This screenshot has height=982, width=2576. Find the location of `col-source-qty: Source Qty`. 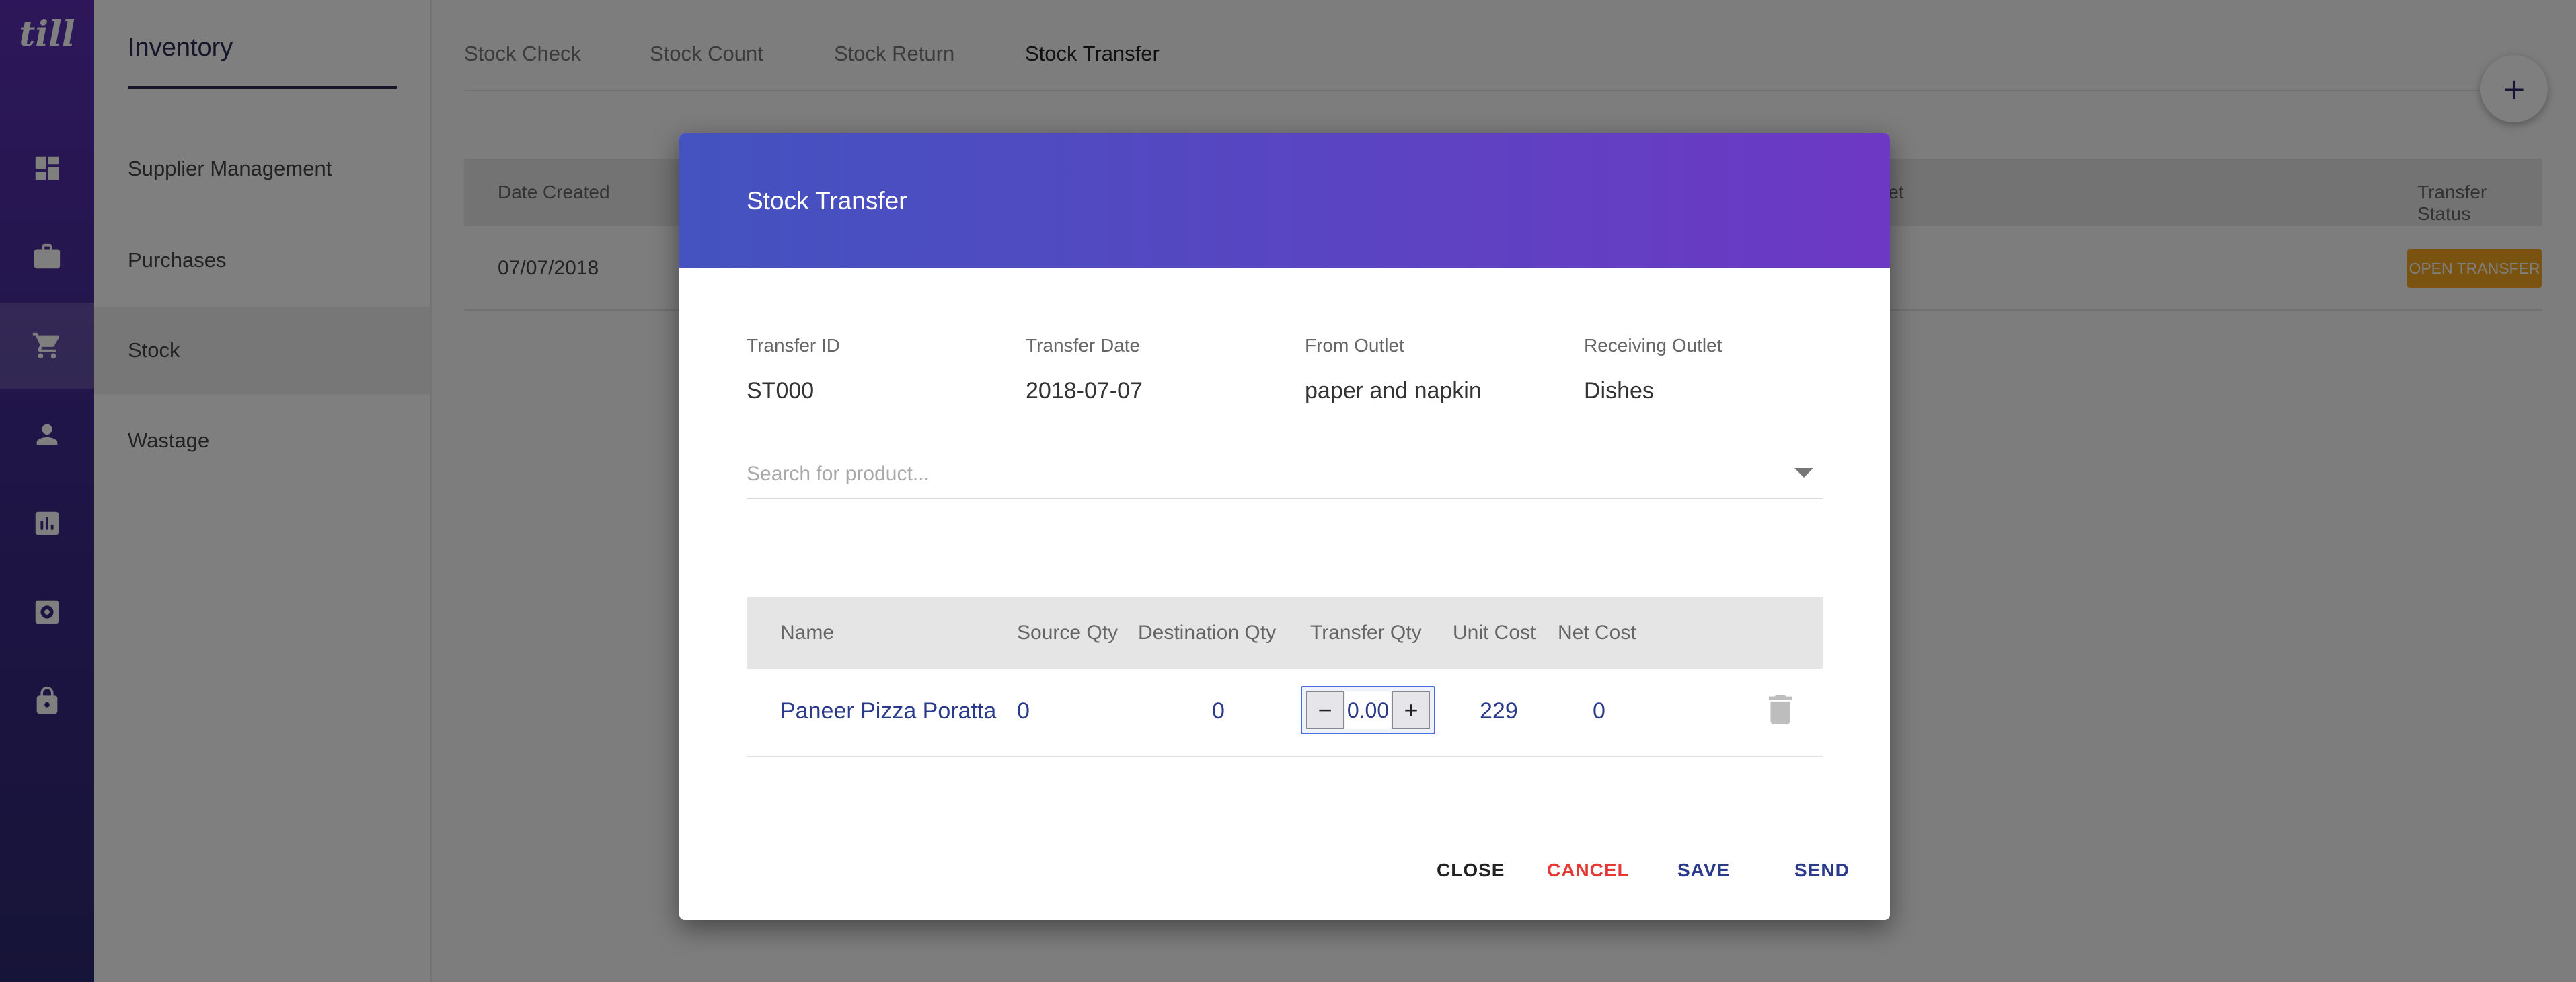

col-source-qty: Source Qty is located at coordinates (1068, 632).